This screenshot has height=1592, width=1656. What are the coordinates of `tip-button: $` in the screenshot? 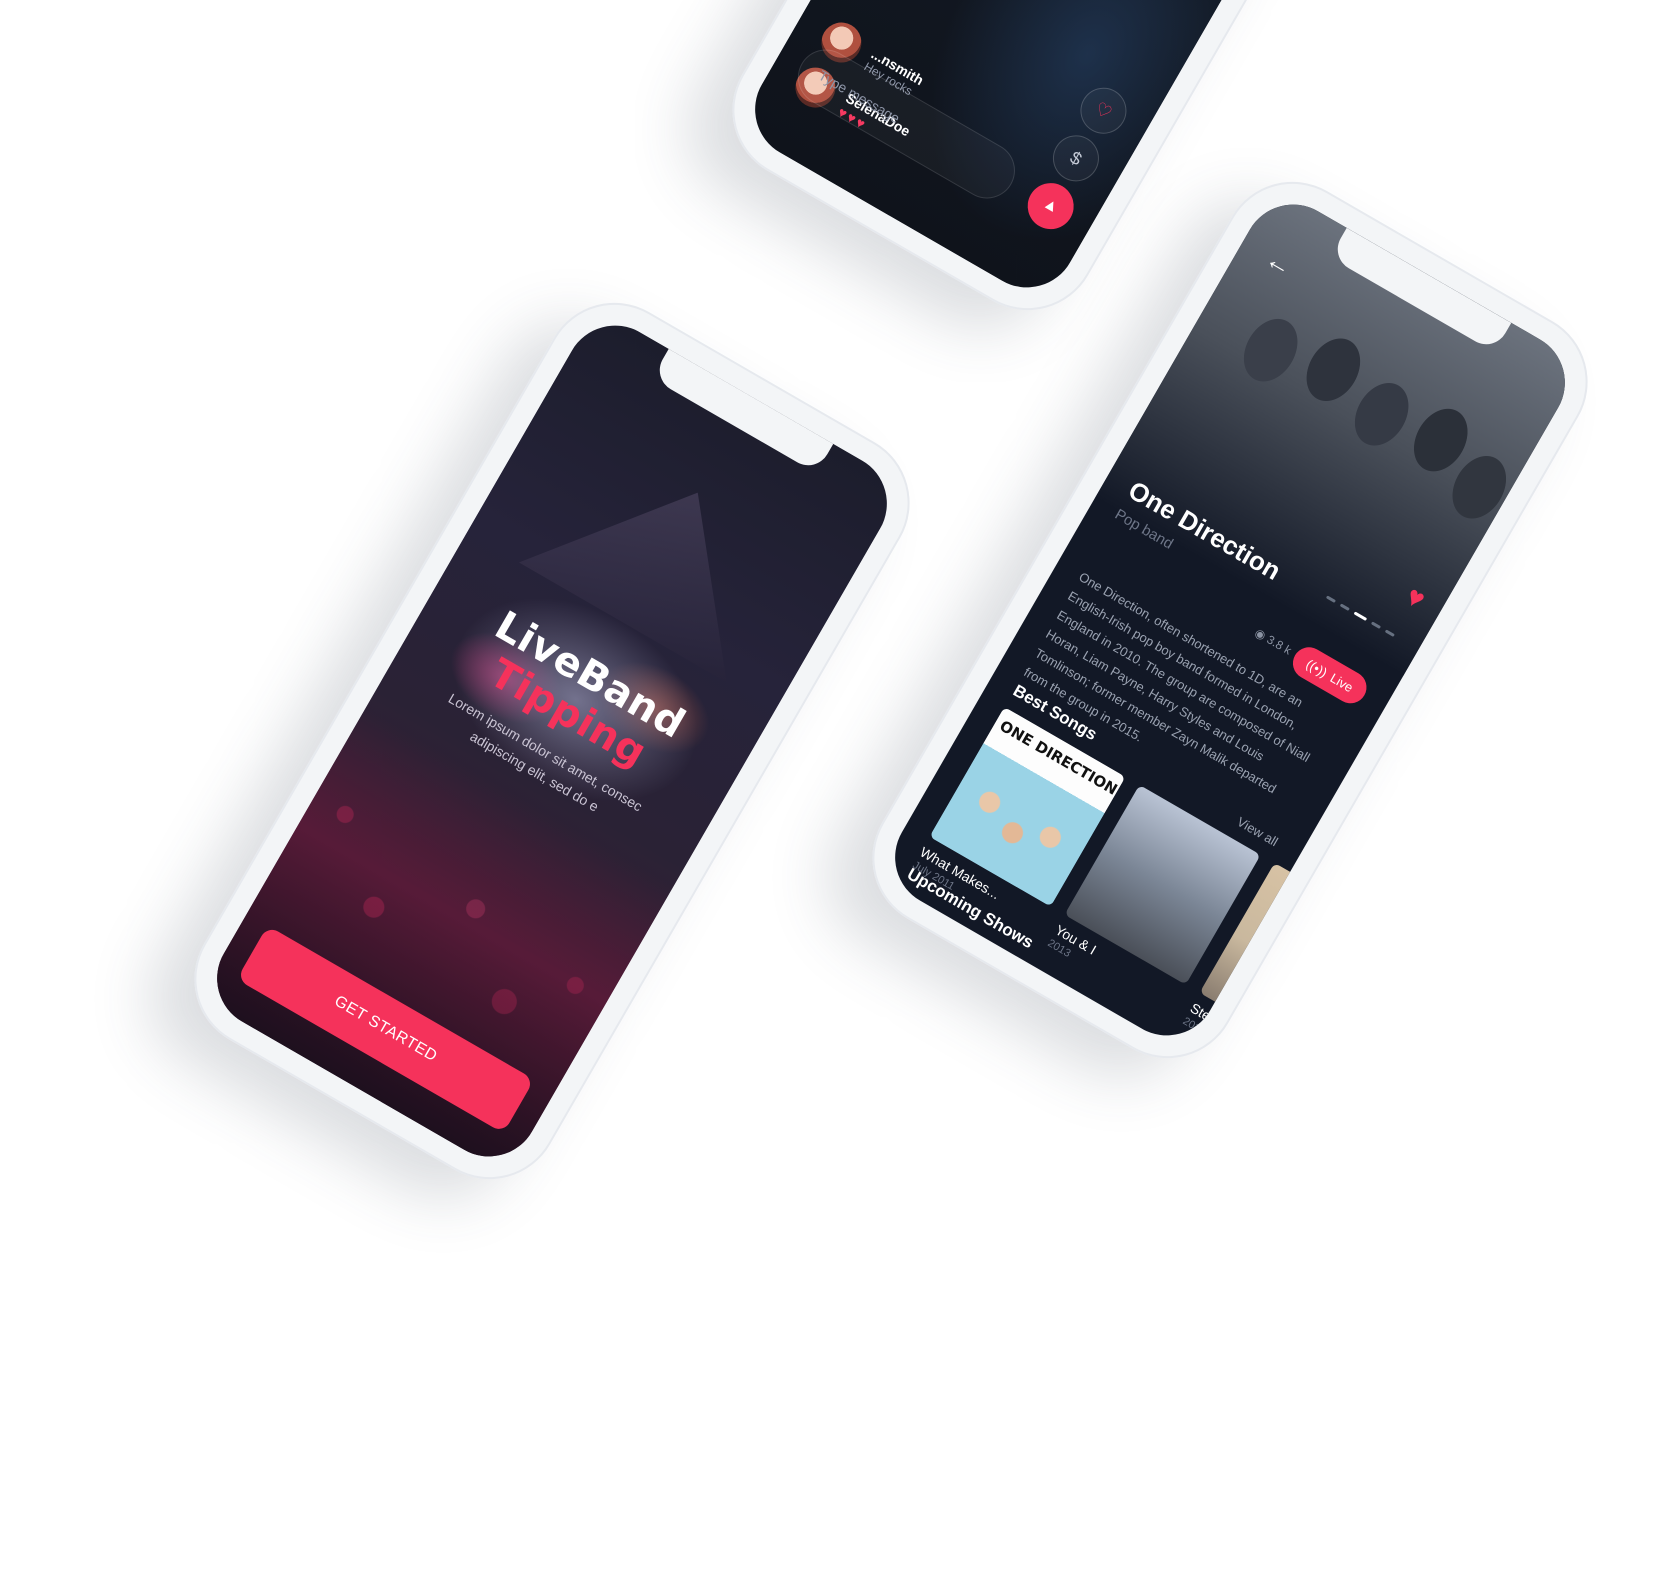 It's located at (1076, 158).